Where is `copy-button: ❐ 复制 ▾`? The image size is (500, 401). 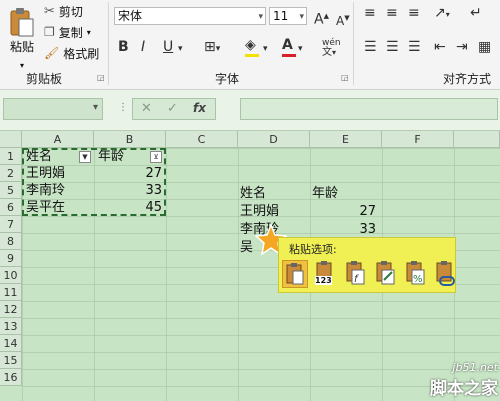
copy-button: ❐ 复制 ▾ is located at coordinates (67, 32).